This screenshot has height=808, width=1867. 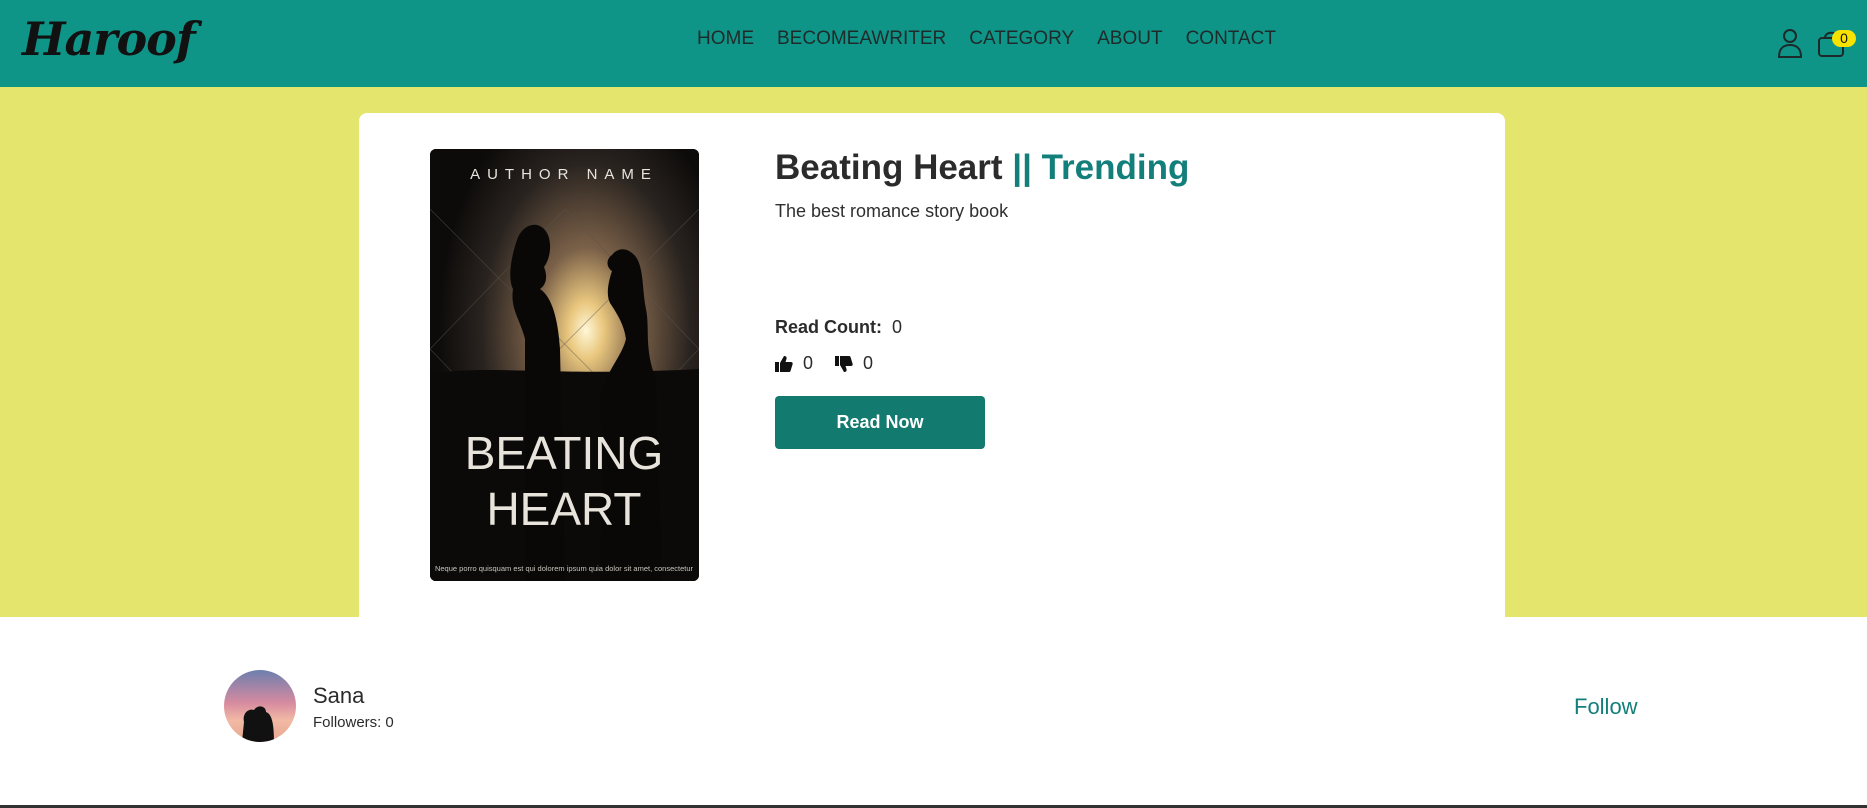 What do you see at coordinates (563, 509) in the screenshot?
I see `cover-title-line2: HEART` at bounding box center [563, 509].